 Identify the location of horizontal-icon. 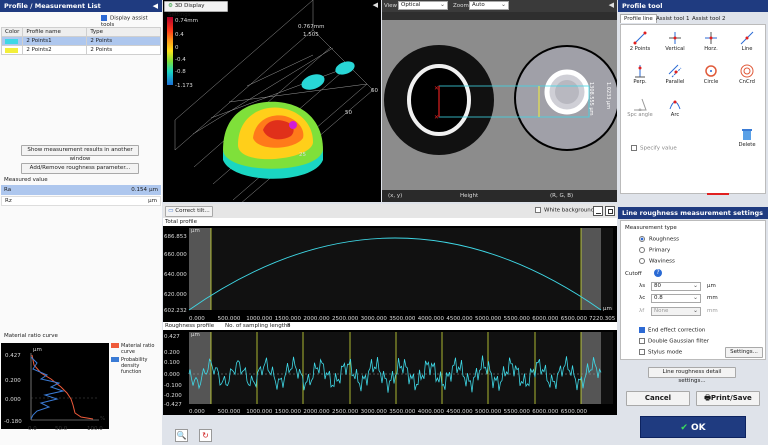
(711, 38).